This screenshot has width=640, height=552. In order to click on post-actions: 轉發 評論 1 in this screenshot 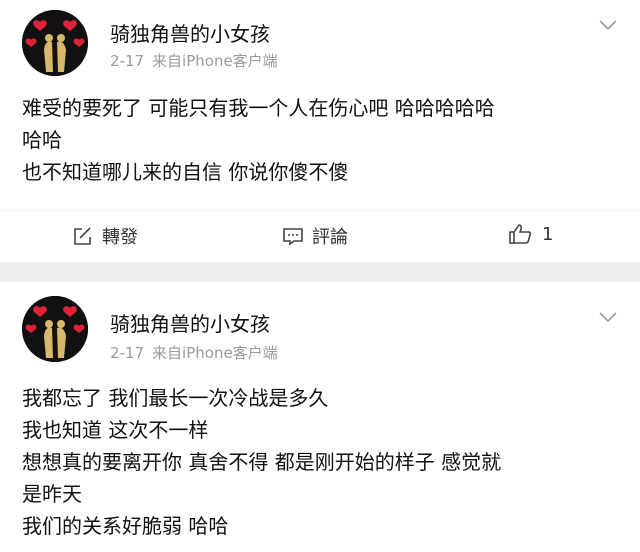, I will do `click(320, 234)`.